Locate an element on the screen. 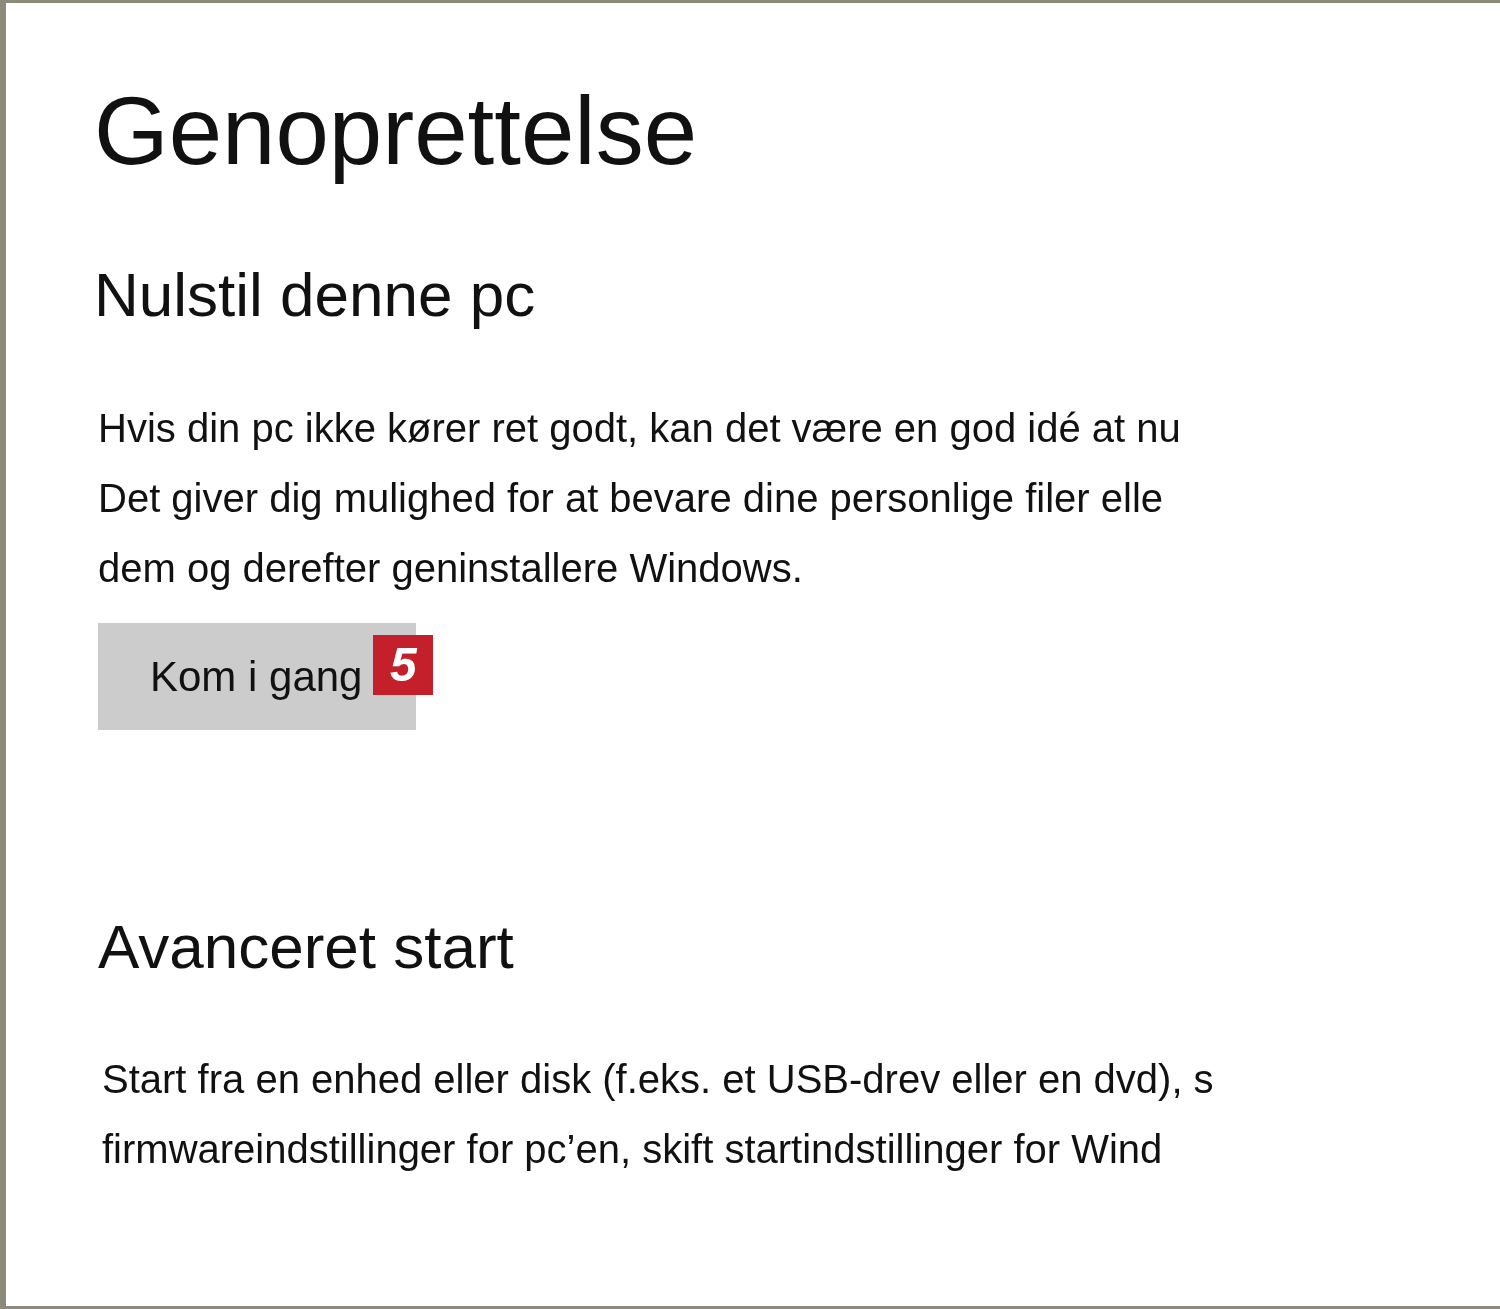  description-line: Det giver dig mulighed for at bevare dine personlige filer elle is located at coordinates (631, 498).